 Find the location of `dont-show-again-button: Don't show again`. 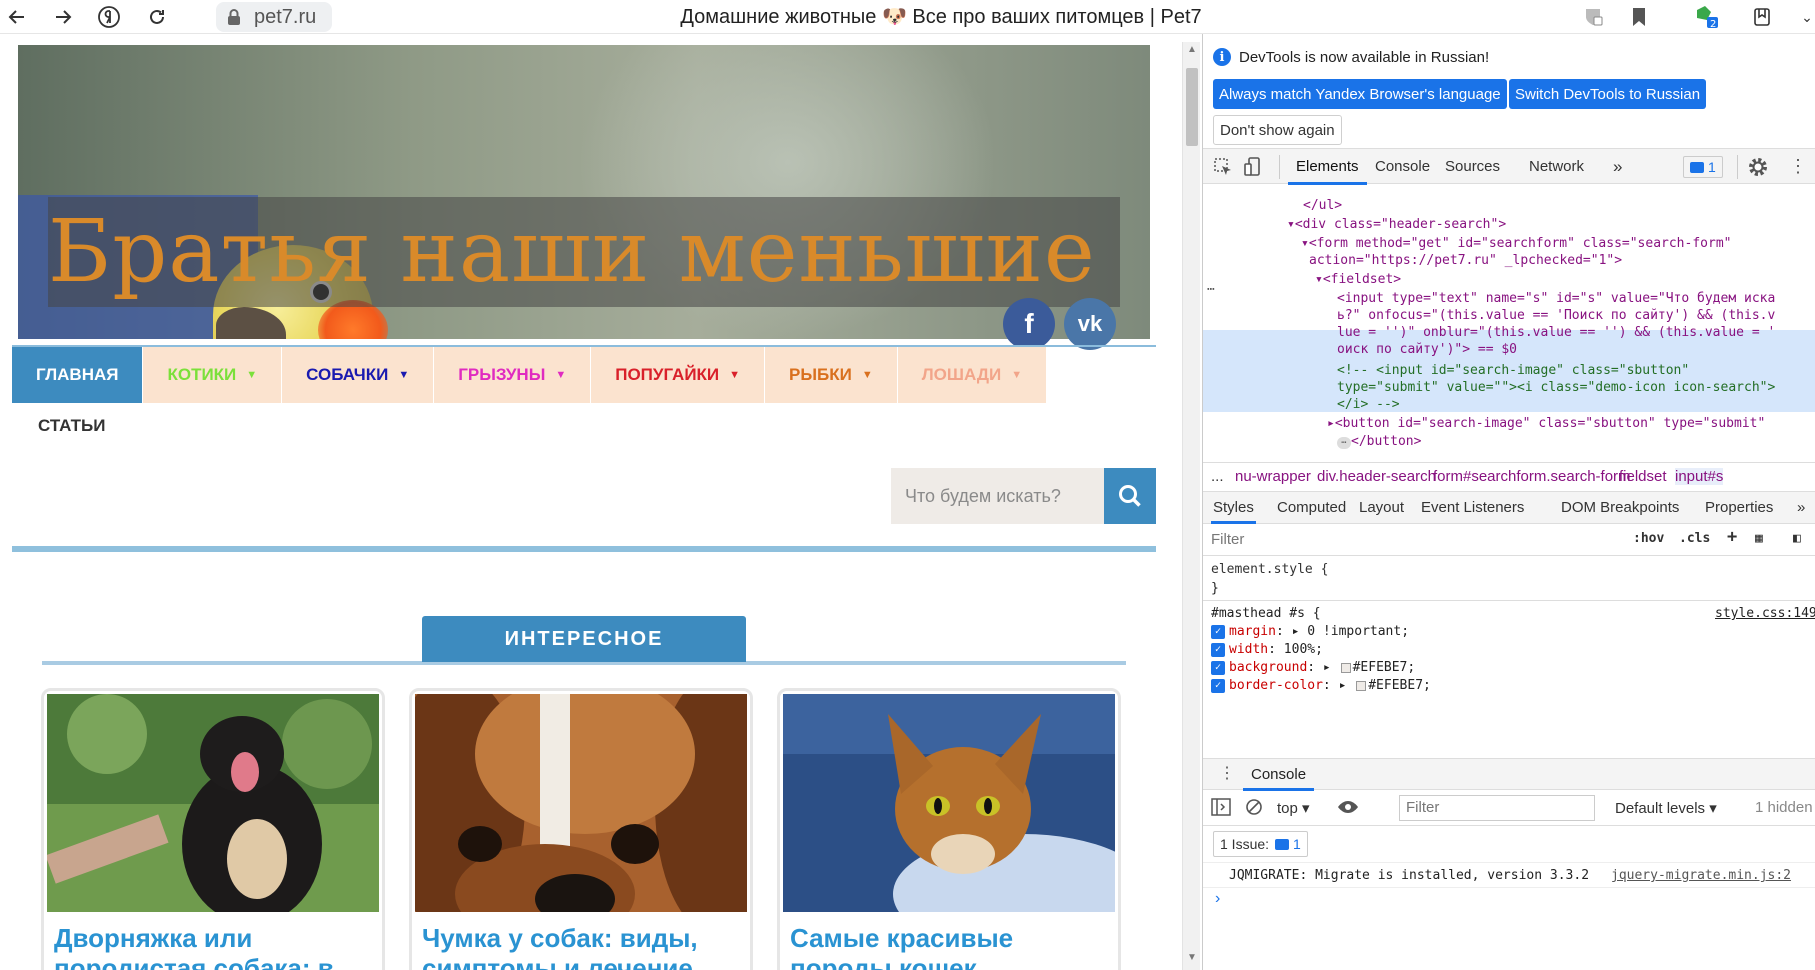

dont-show-again-button: Don't show again is located at coordinates (1277, 130).